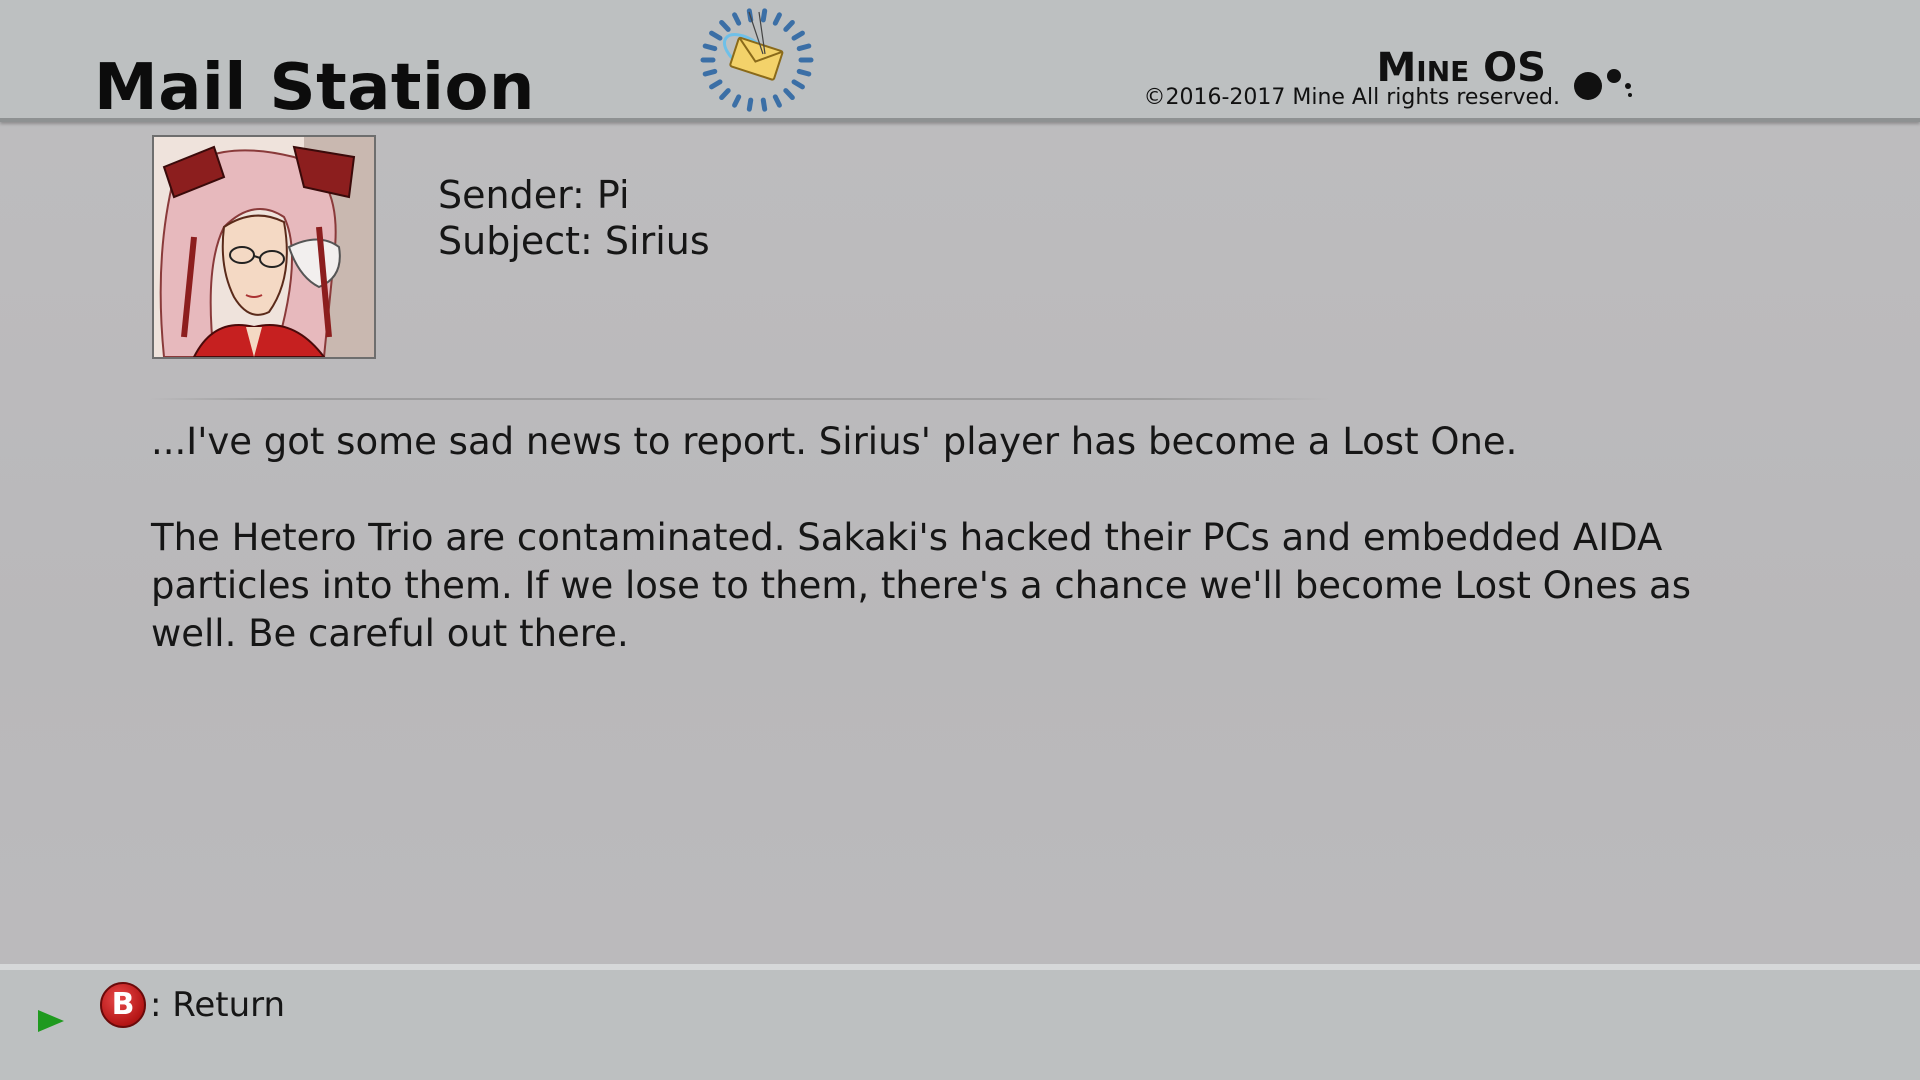 This screenshot has width=1920, height=1080. I want to click on message-meta: Sender: Pi Subject: Sirius, so click(574, 218).